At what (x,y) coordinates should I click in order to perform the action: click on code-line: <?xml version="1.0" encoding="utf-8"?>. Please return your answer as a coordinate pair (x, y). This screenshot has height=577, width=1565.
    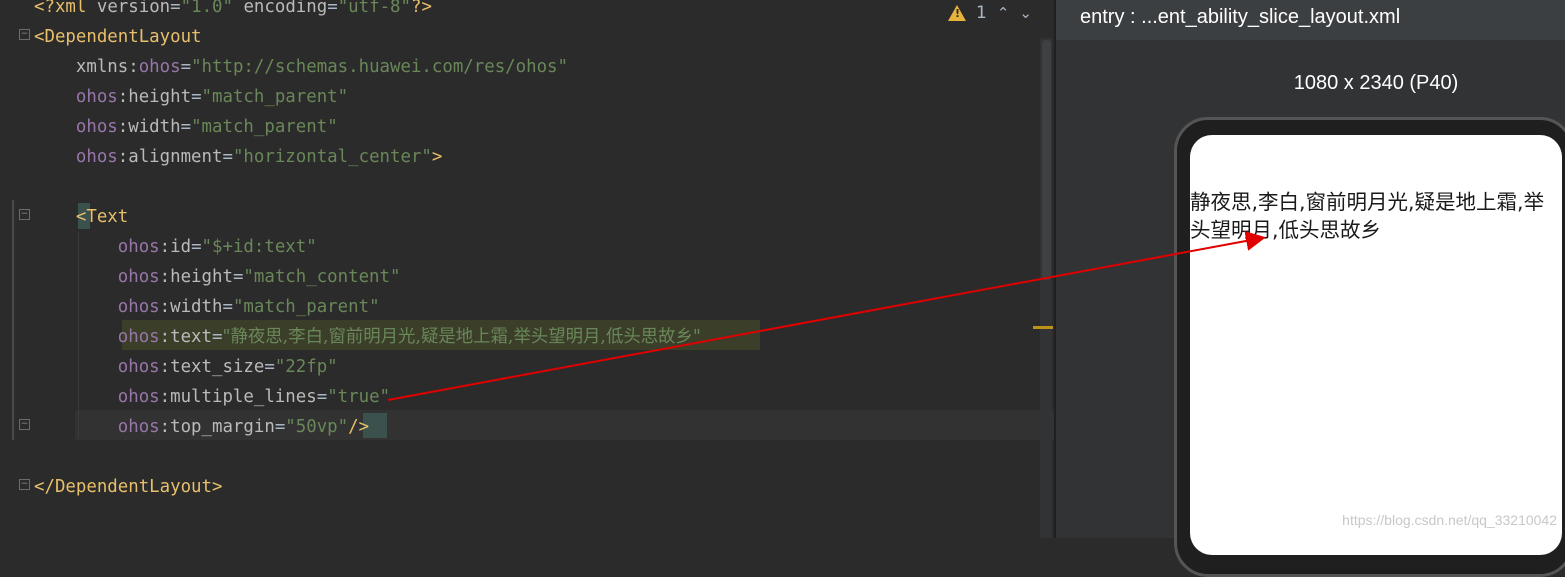
    Looking at the image, I should click on (233, 11).